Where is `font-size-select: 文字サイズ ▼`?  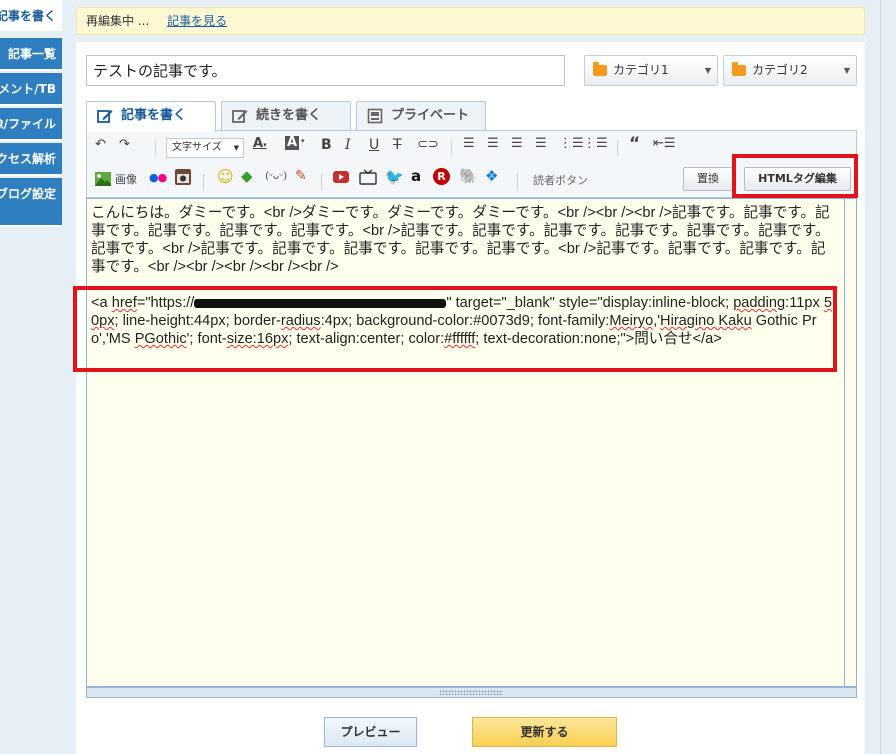
font-size-select: 文字サイズ ▼ is located at coordinates (205, 148).